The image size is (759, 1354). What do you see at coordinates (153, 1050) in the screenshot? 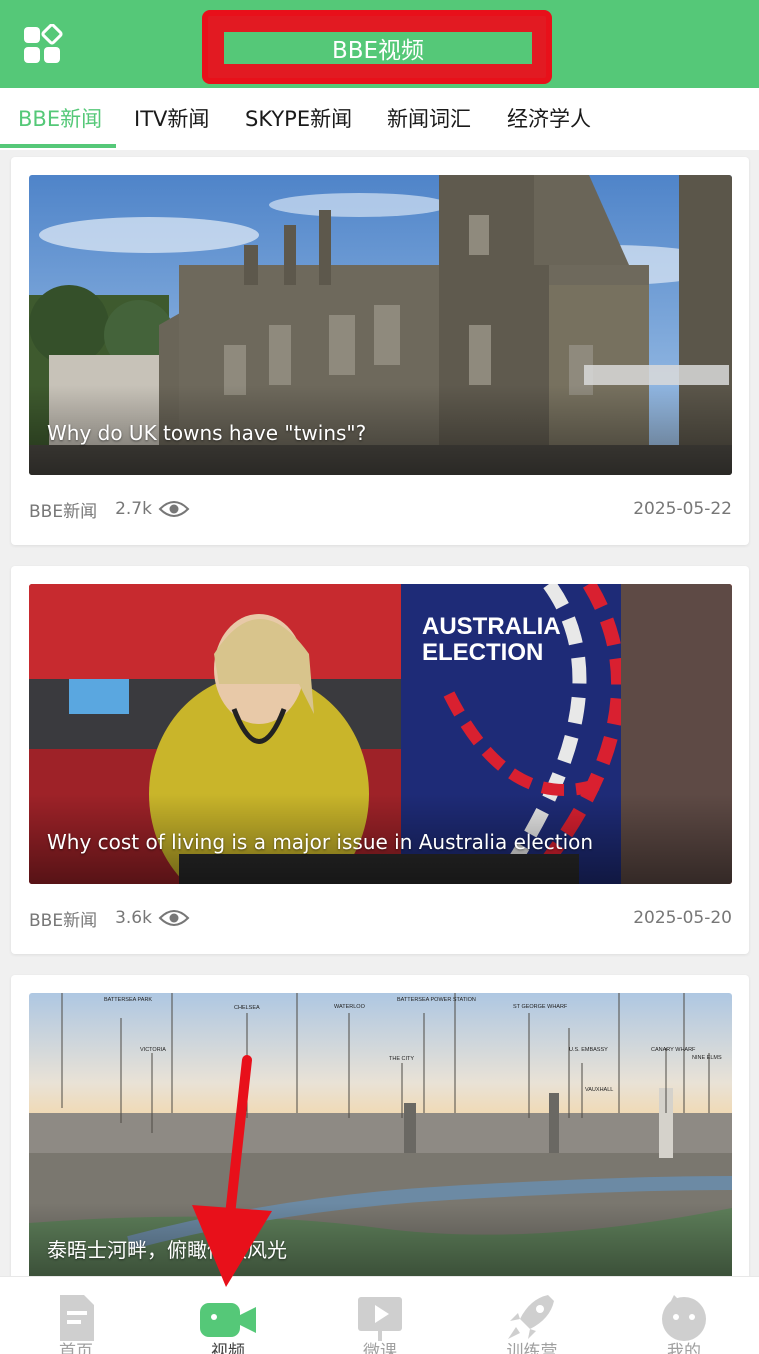
I see `map-label-victoria: VICTORIA` at bounding box center [153, 1050].